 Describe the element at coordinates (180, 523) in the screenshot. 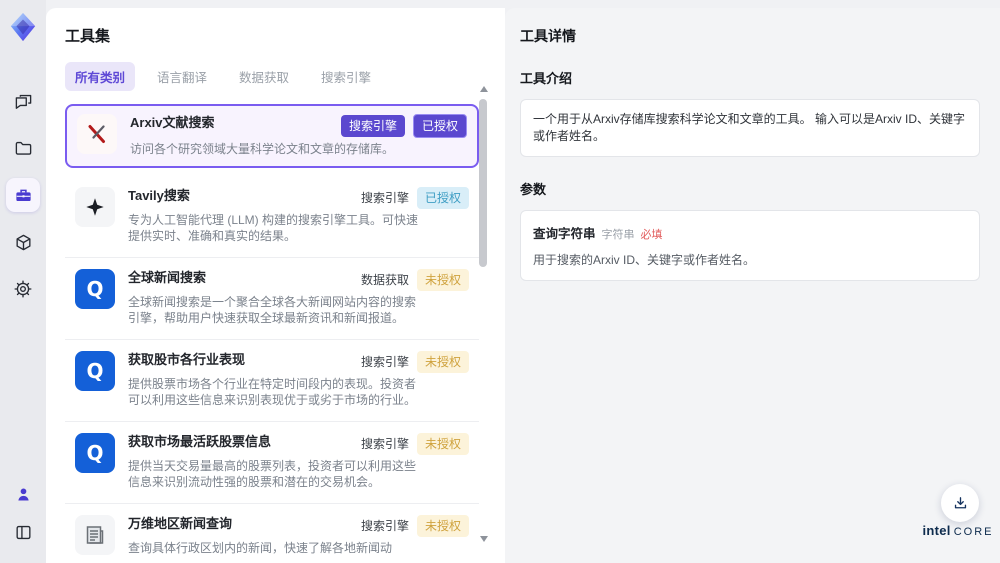

I see `tool-name: 万维地区新闻查询` at that location.